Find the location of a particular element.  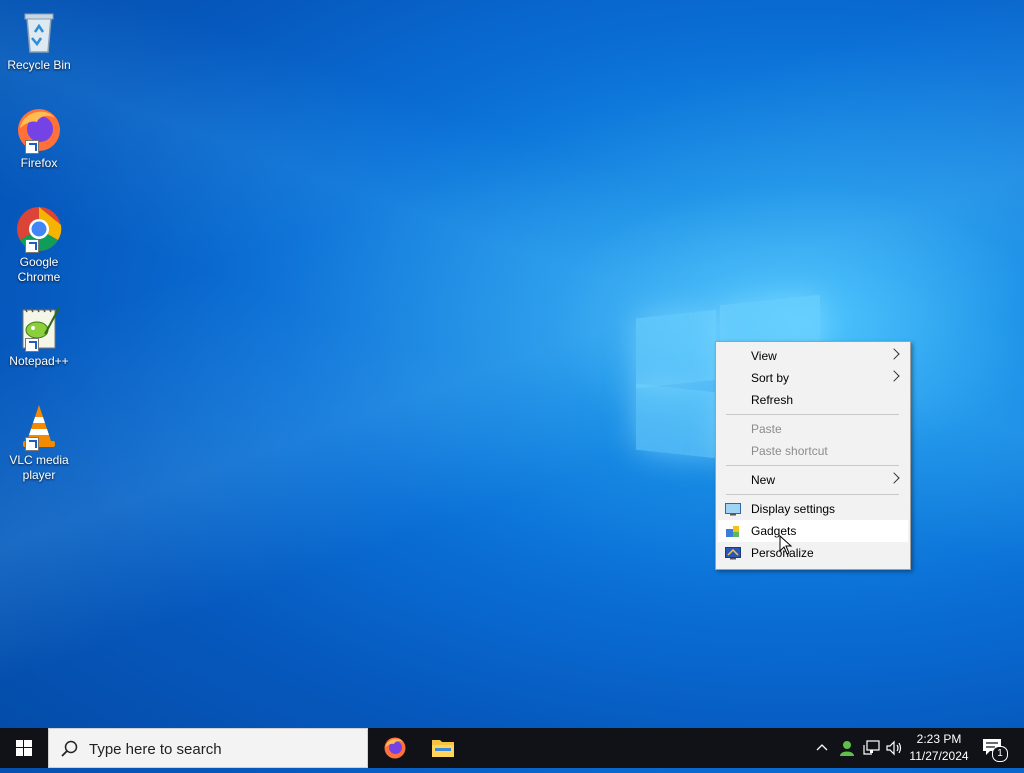

recycle-bin-icon is located at coordinates (39, 32).